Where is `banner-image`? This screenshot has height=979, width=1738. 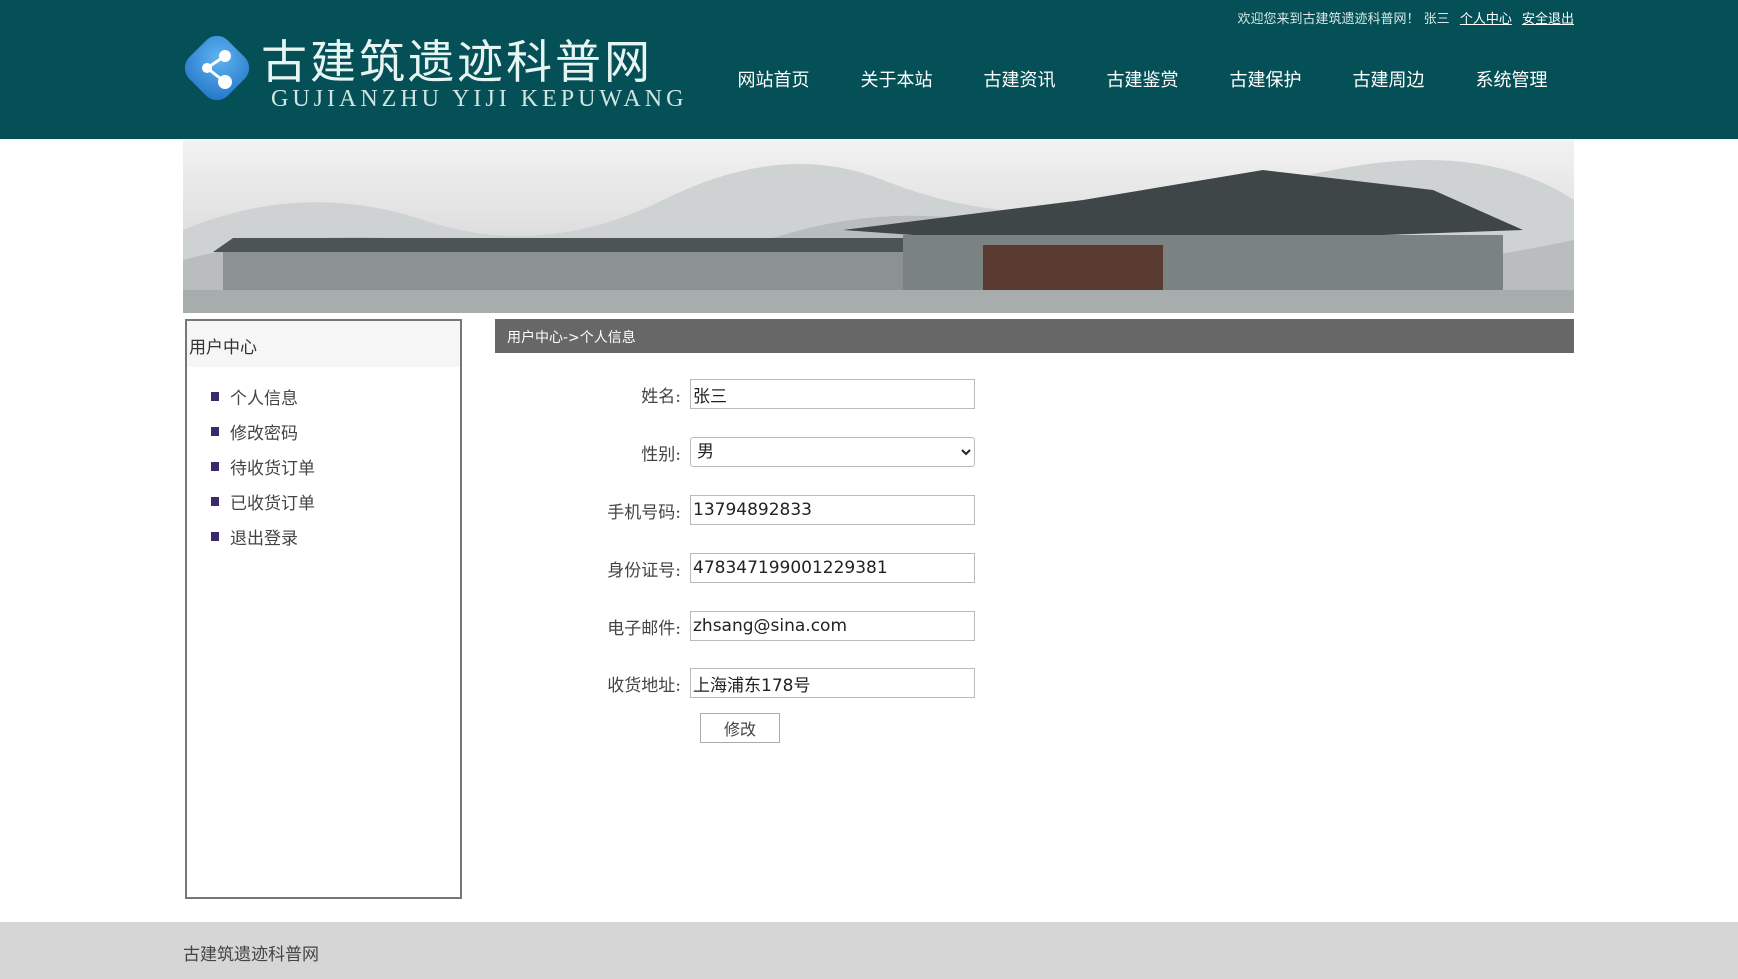
banner-image is located at coordinates (878, 226).